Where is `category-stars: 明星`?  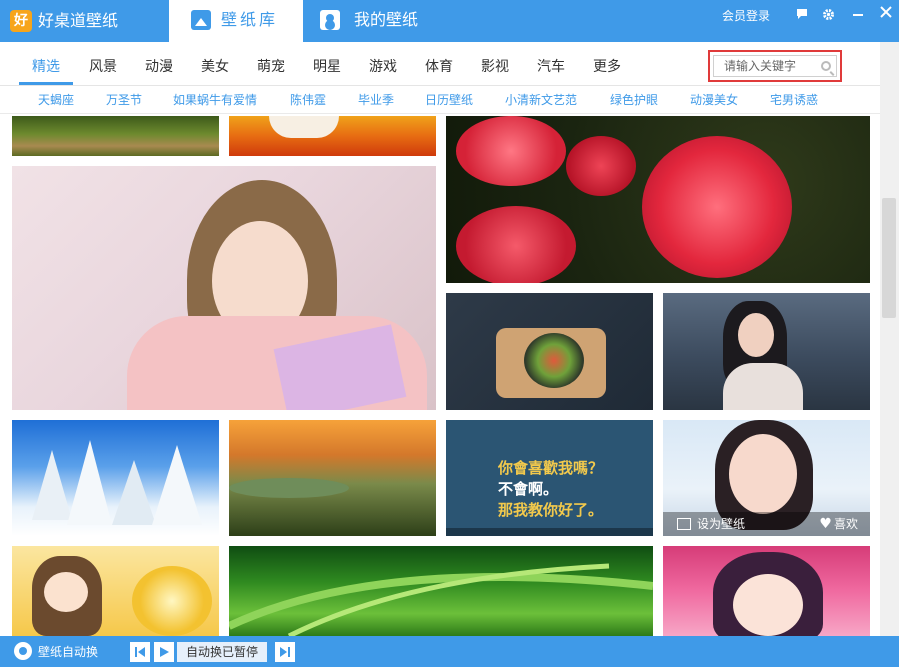 category-stars: 明星 is located at coordinates (327, 67).